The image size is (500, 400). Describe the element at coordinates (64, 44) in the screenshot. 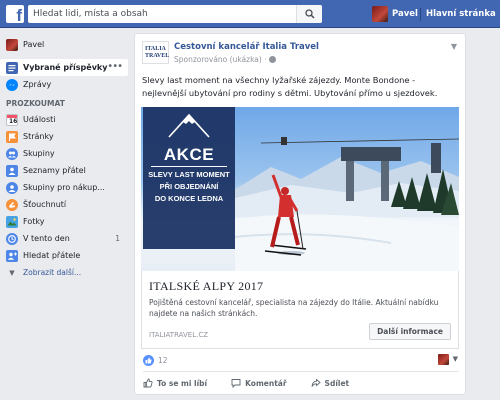

I see `sidebar-item-profile: Pavel` at that location.